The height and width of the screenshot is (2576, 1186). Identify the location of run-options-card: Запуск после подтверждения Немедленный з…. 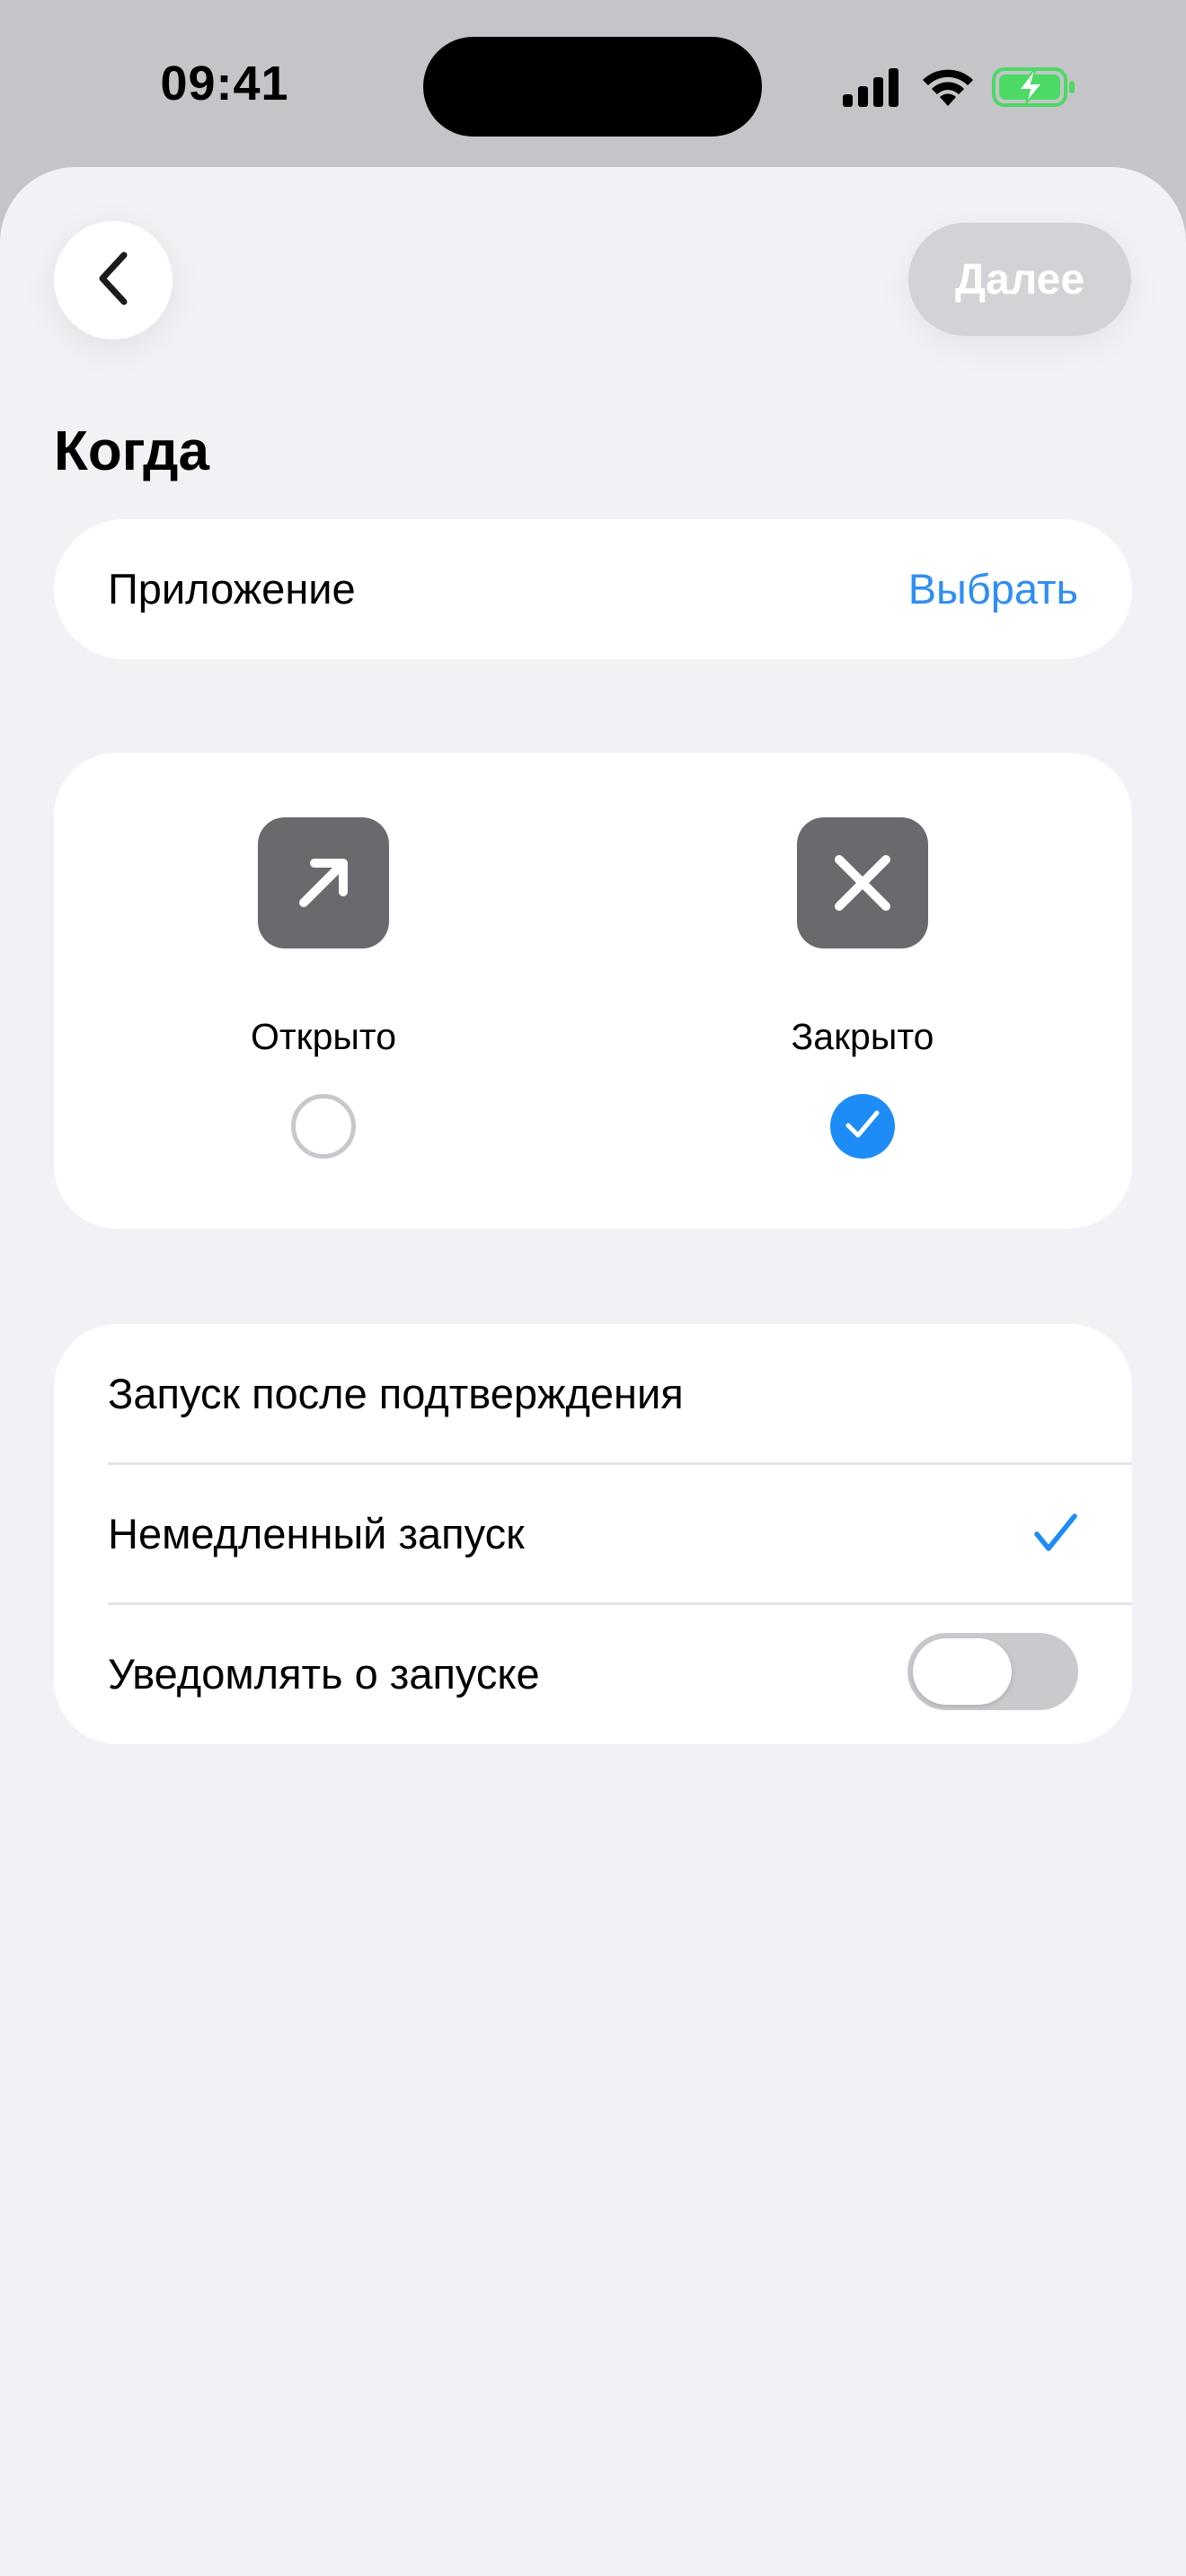
(593, 1534).